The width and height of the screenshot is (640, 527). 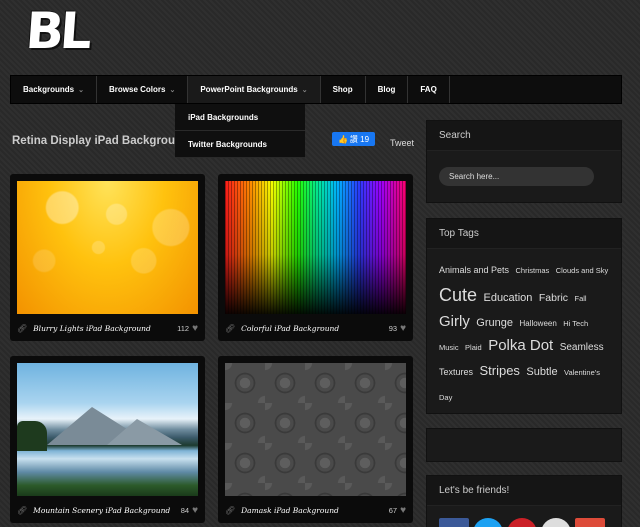 What do you see at coordinates (581, 298) in the screenshot?
I see `tag-link: Fall` at bounding box center [581, 298].